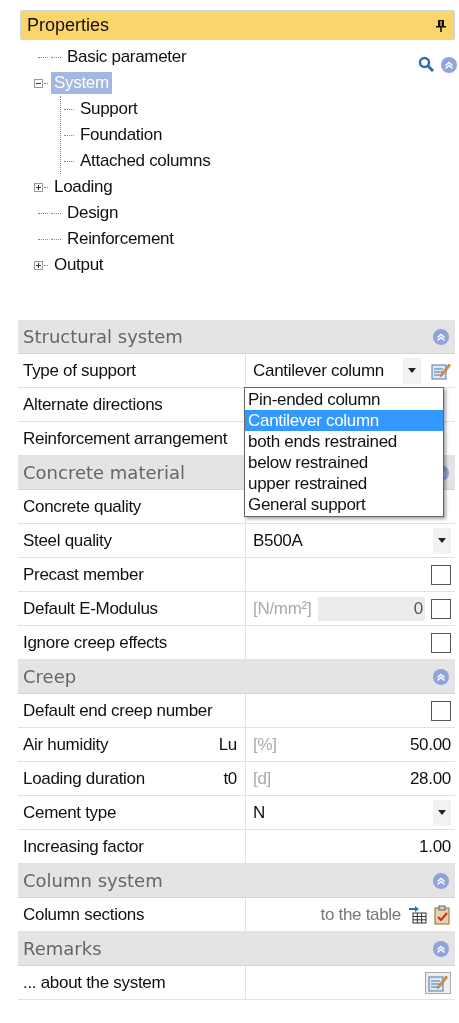  What do you see at coordinates (83, 187) in the screenshot?
I see `tree-item: Loading` at bounding box center [83, 187].